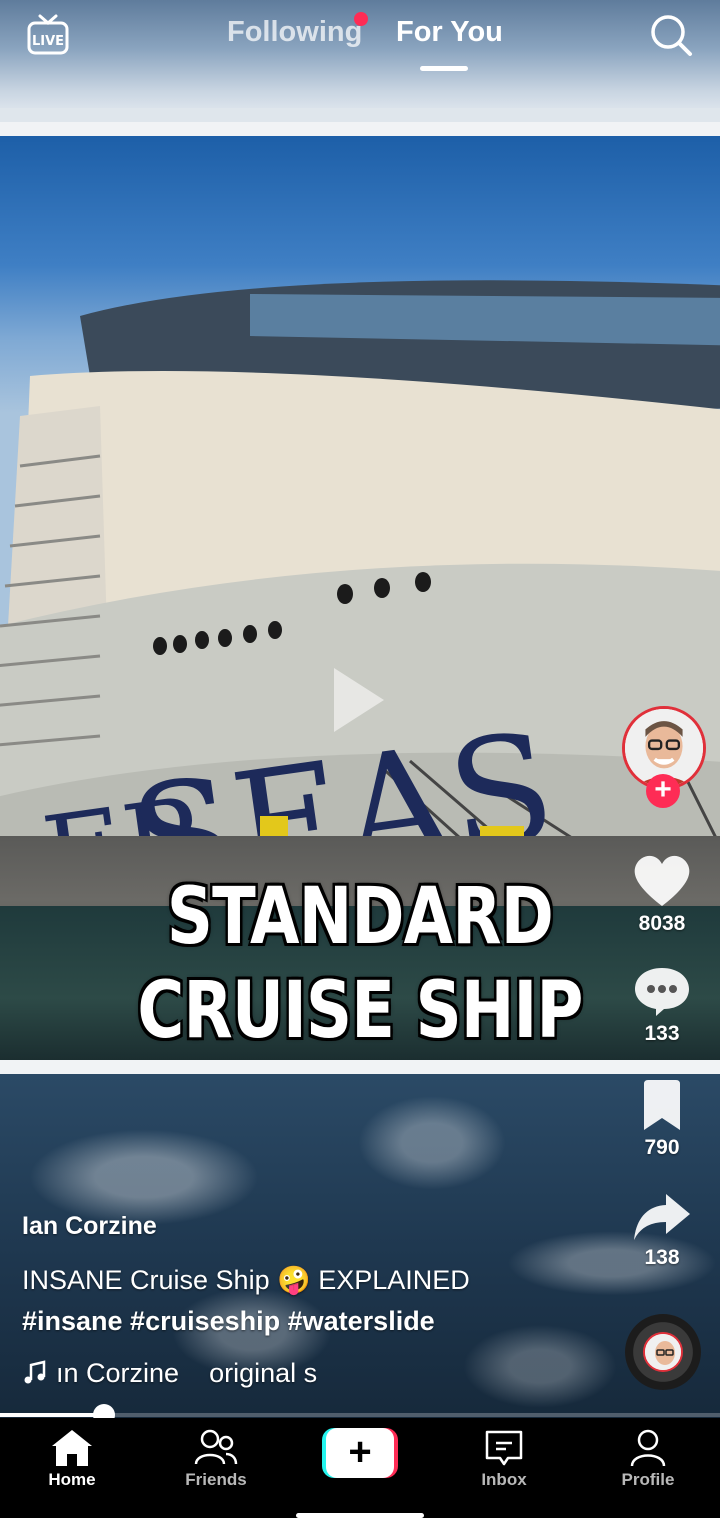 This screenshot has height=1518, width=720. What do you see at coordinates (662, 1217) in the screenshot?
I see `share-arrow-icon` at bounding box center [662, 1217].